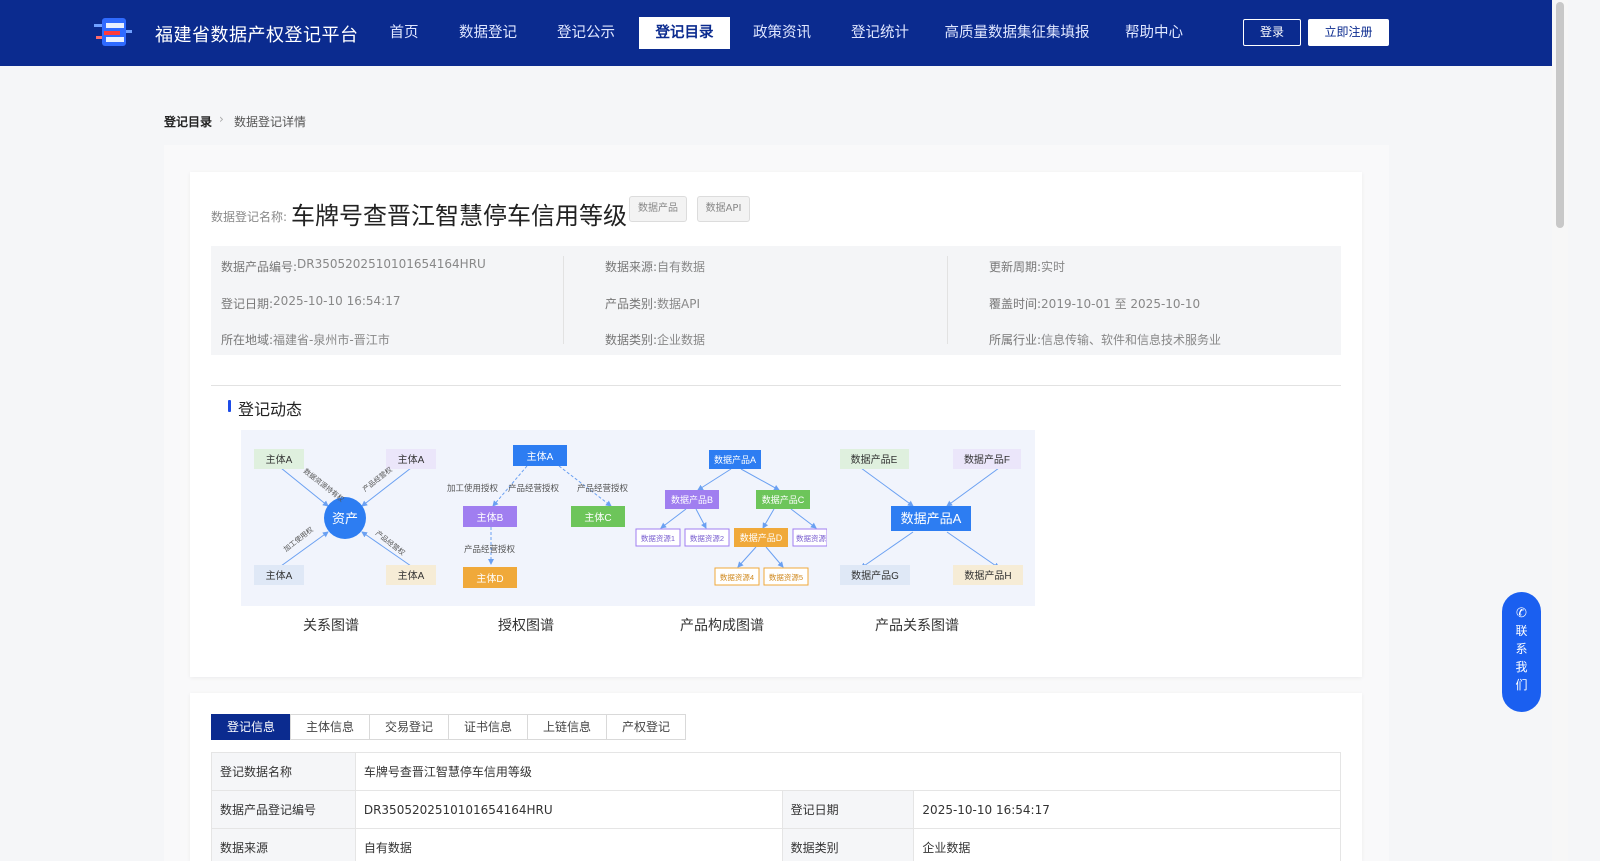 This screenshot has height=861, width=1600. What do you see at coordinates (459, 216) in the screenshot?
I see `record-title: 车牌号查晋江智慧停车信用等级` at bounding box center [459, 216].